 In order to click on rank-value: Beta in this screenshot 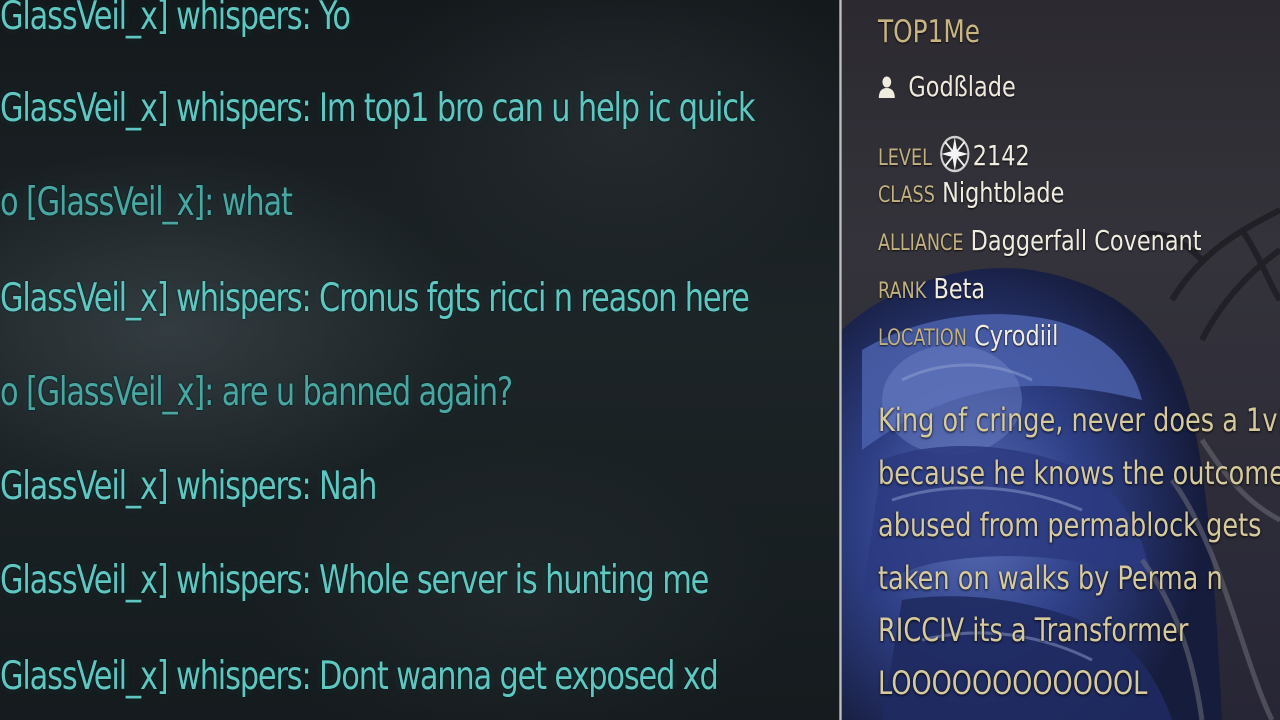, I will do `click(959, 288)`.